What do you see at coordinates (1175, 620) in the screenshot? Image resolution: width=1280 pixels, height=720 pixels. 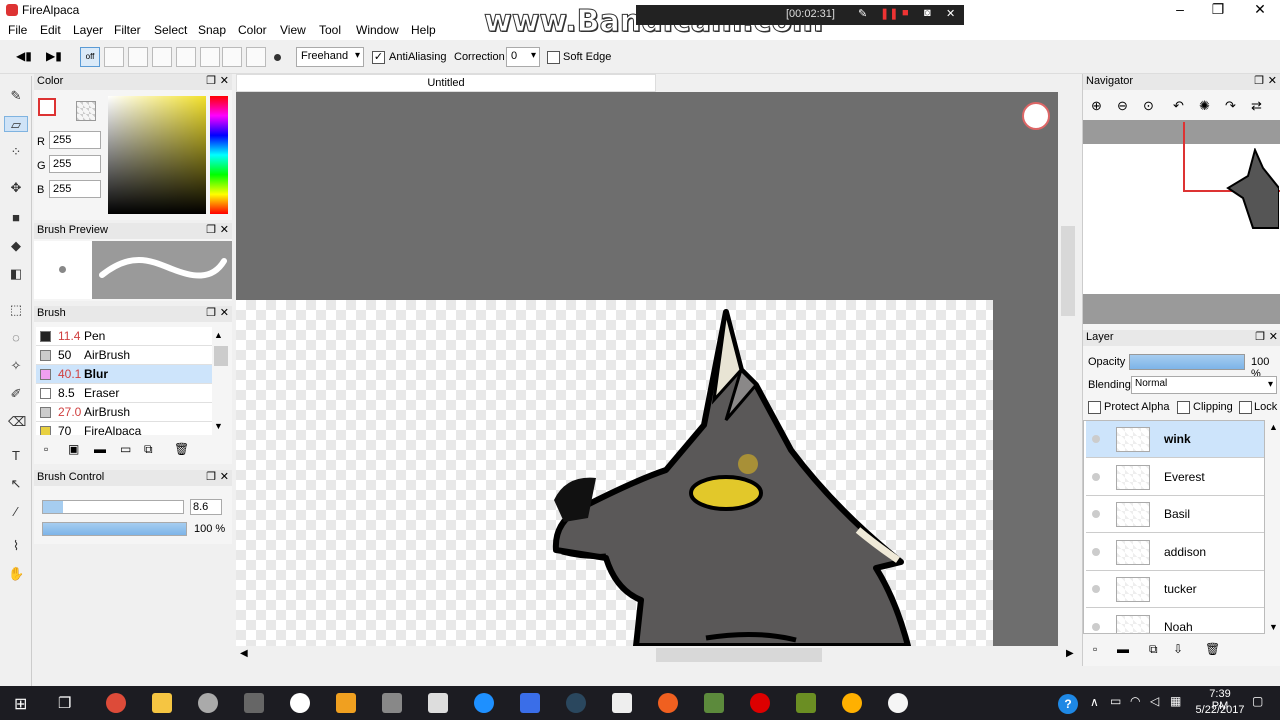 I see `layer-row: Noah` at bounding box center [1175, 620].